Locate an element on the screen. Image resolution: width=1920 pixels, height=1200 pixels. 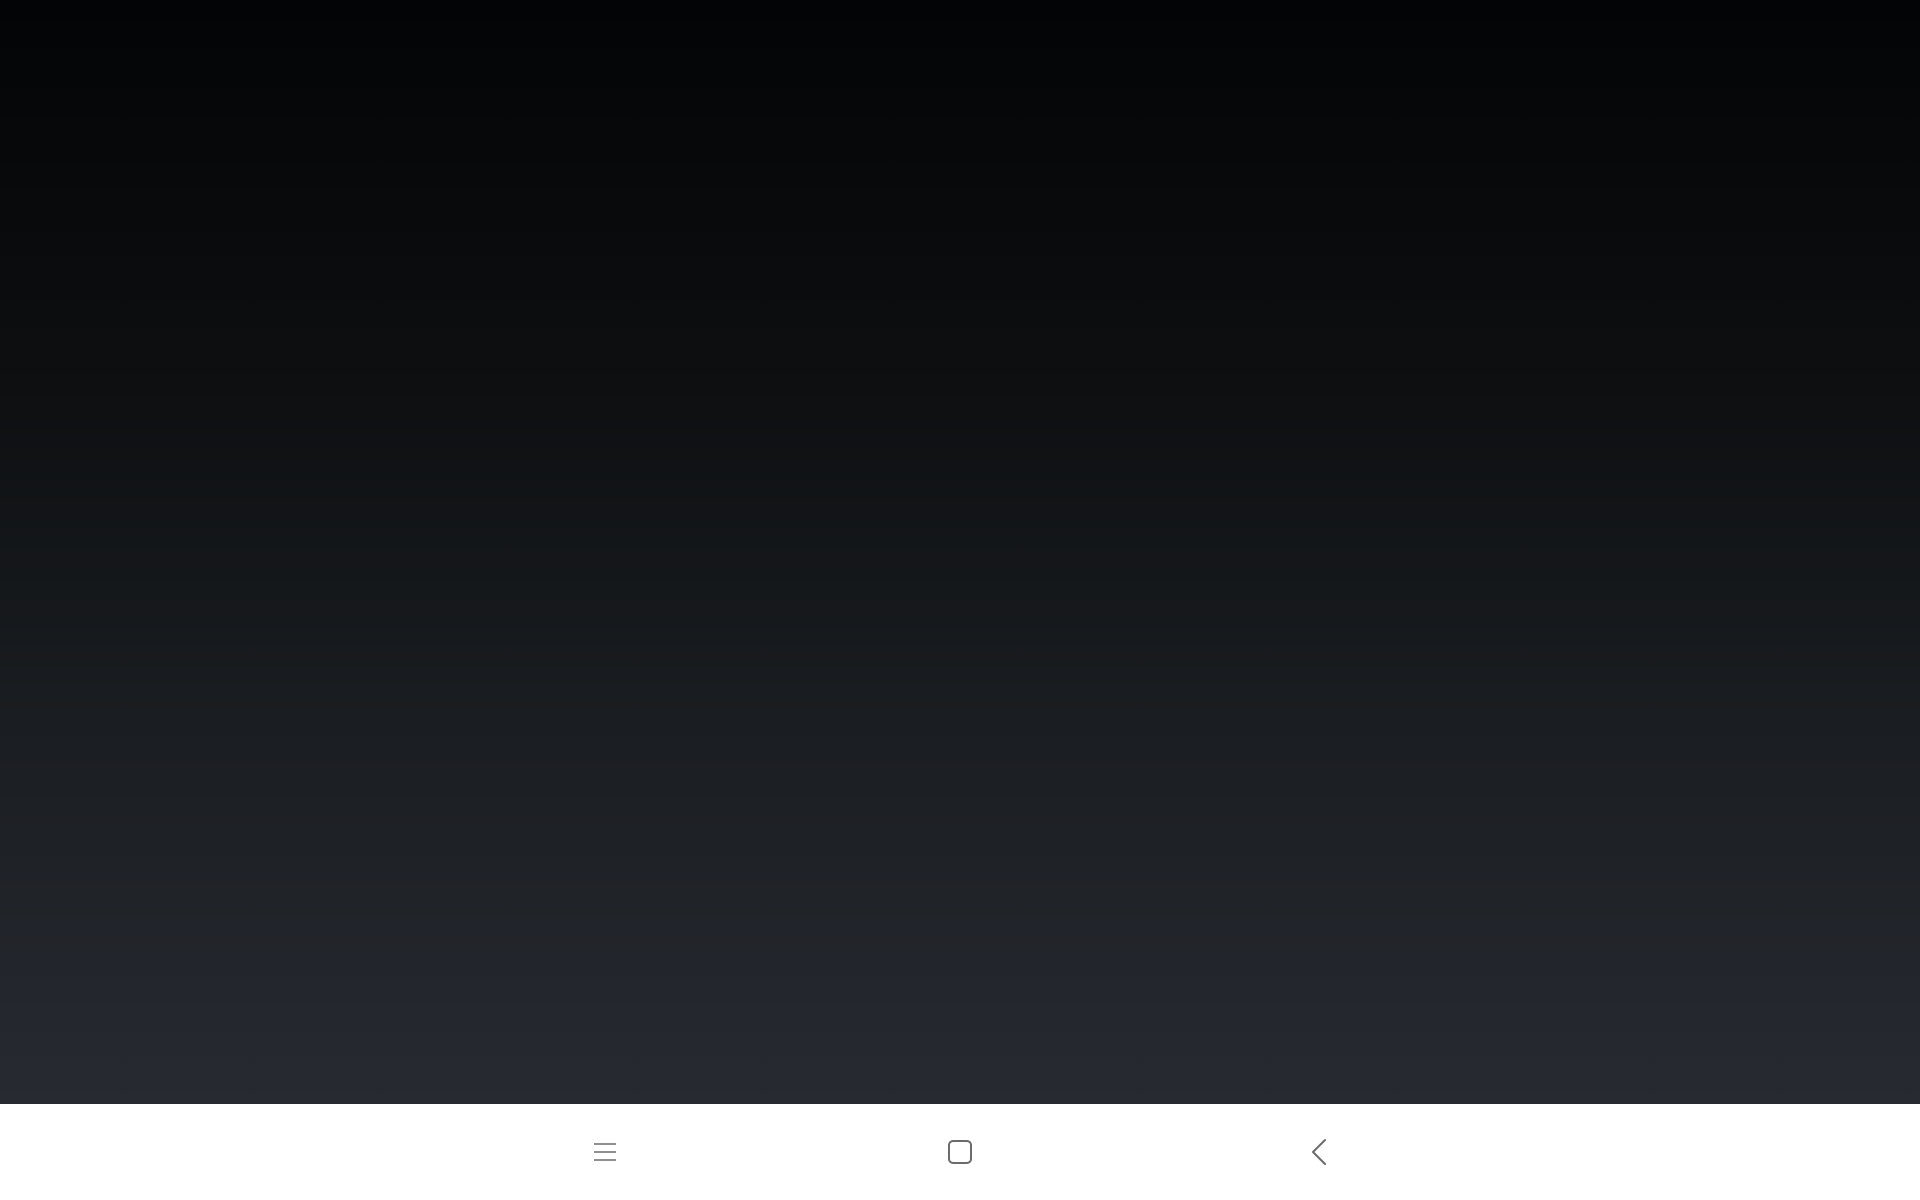
menu-icon is located at coordinates (605, 1152).